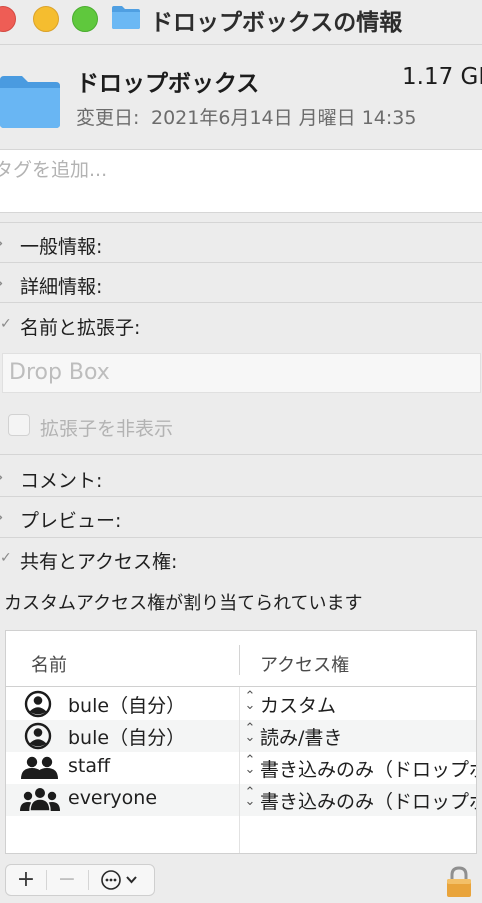 This screenshot has height=903, width=482. What do you see at coordinates (107, 429) in the screenshot?
I see `hide-extension-label: 拡張子を非表示` at bounding box center [107, 429].